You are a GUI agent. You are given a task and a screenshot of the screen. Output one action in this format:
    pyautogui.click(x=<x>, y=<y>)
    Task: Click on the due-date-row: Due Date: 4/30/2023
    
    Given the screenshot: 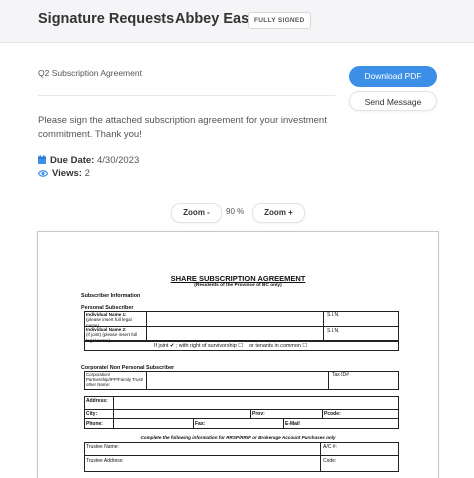 What is the action you would take?
    pyautogui.click(x=88, y=160)
    